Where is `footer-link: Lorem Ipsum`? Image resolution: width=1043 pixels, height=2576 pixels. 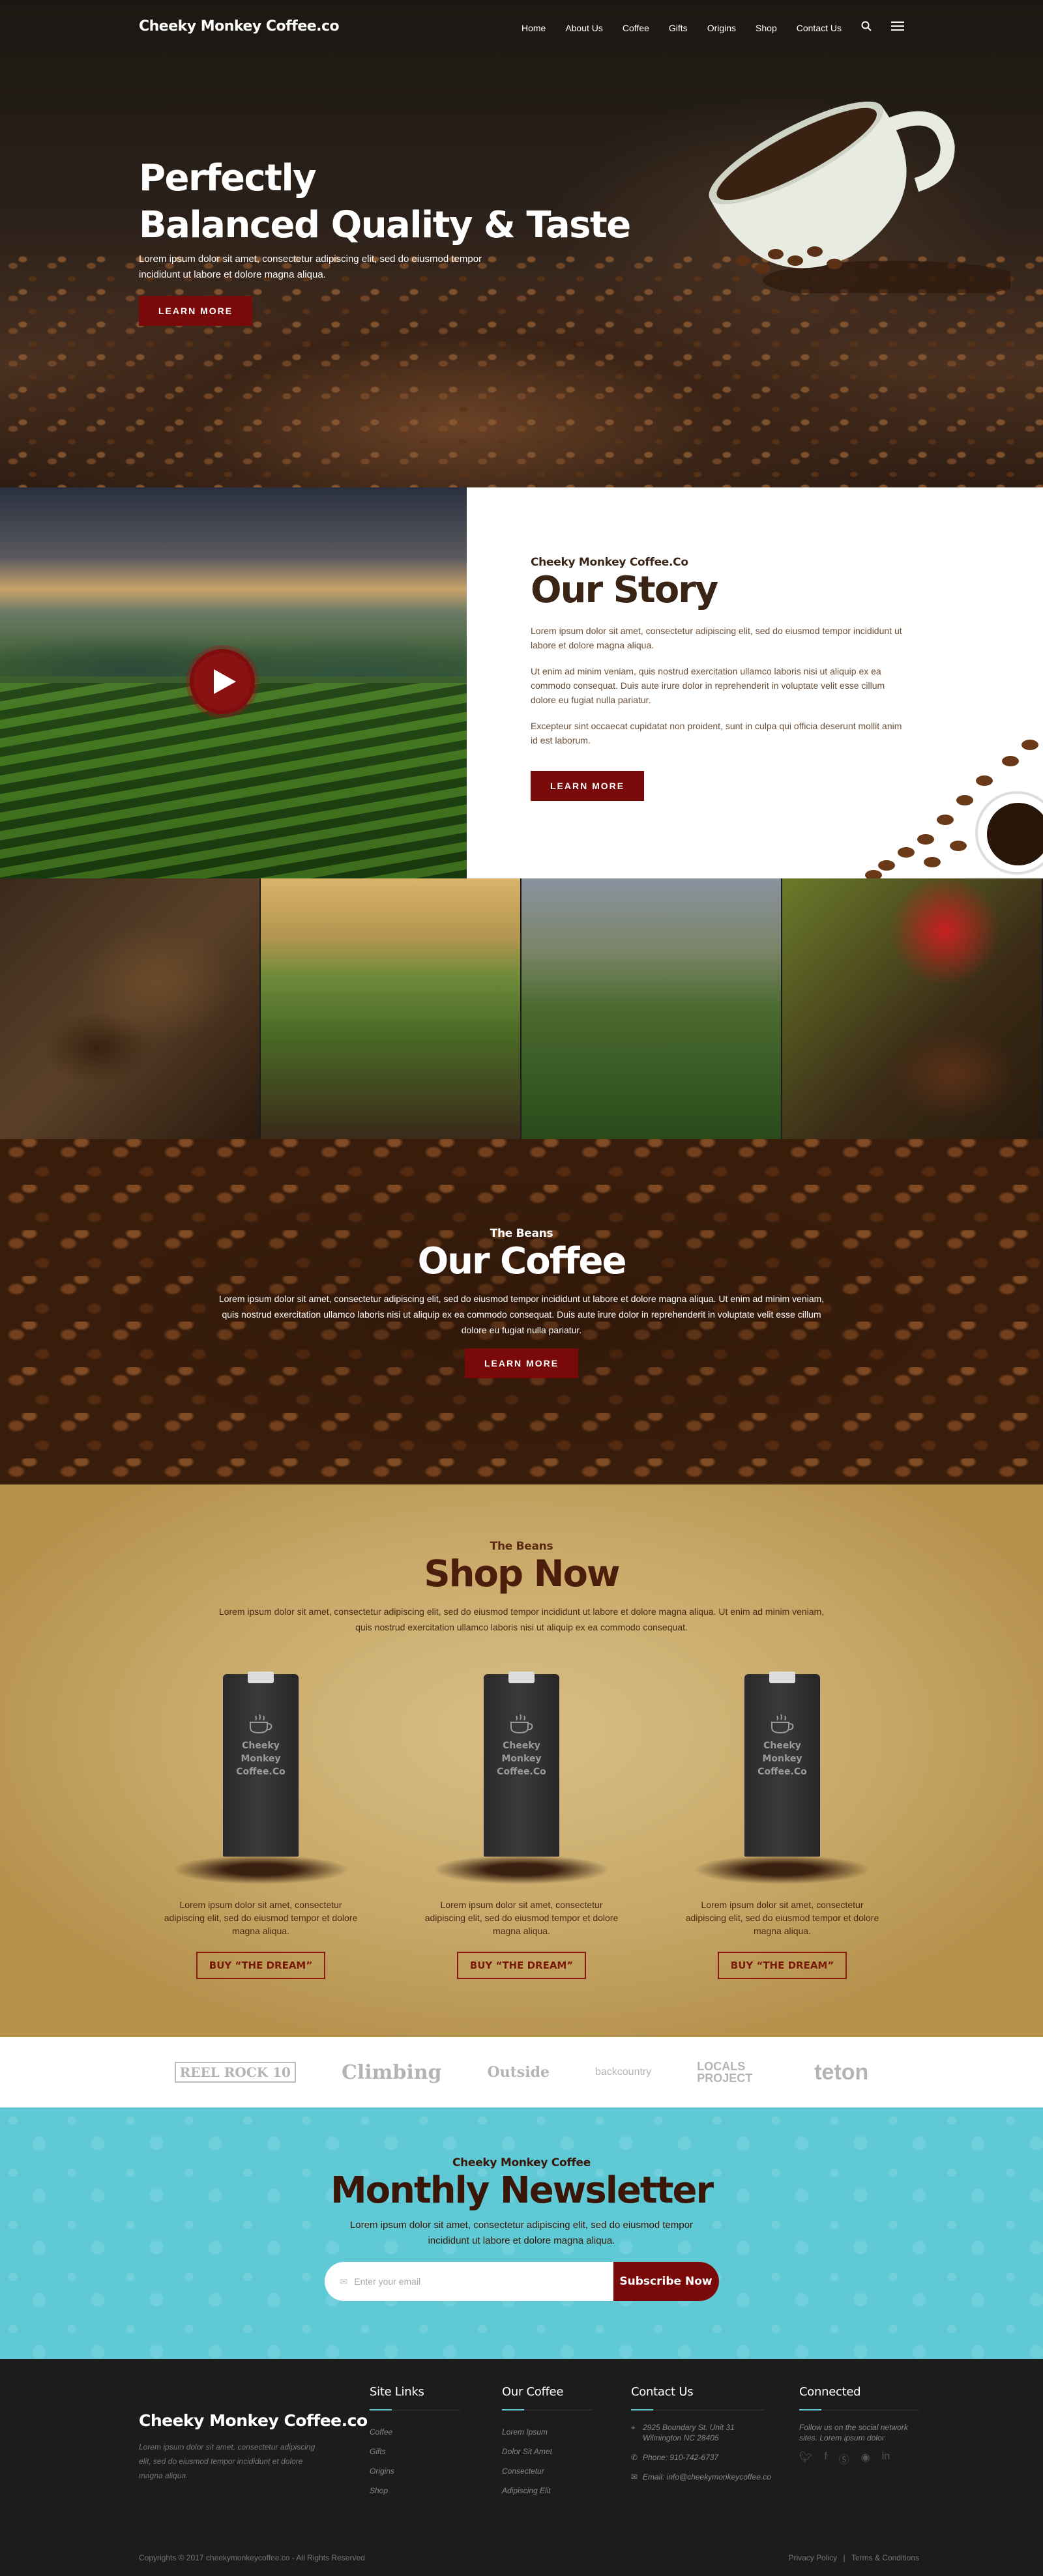 footer-link: Lorem Ipsum is located at coordinates (547, 2432).